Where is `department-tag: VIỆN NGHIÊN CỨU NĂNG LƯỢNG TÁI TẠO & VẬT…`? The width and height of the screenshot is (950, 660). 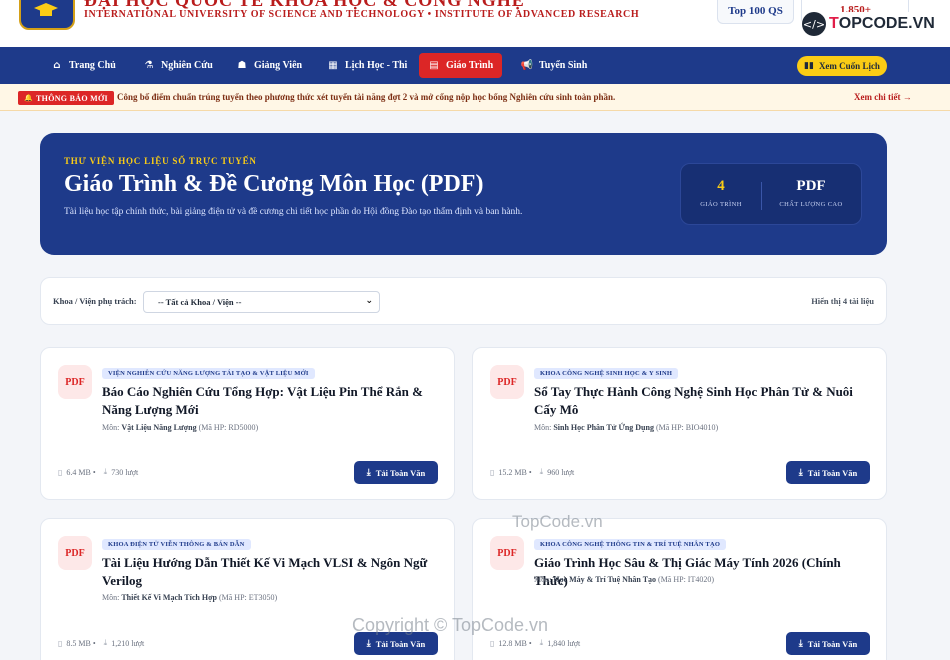
department-tag: VIỆN NGHIÊN CỨU NĂNG LƯỢNG TÁI TẠO & VẬT… is located at coordinates (208, 373).